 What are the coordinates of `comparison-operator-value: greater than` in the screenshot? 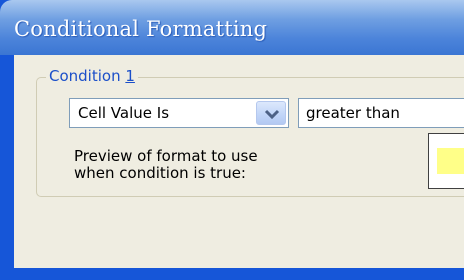 It's located at (353, 113).